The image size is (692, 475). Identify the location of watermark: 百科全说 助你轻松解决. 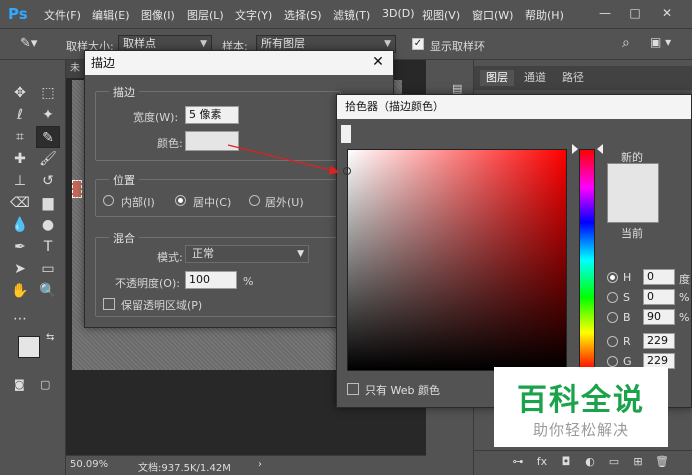
(581, 407).